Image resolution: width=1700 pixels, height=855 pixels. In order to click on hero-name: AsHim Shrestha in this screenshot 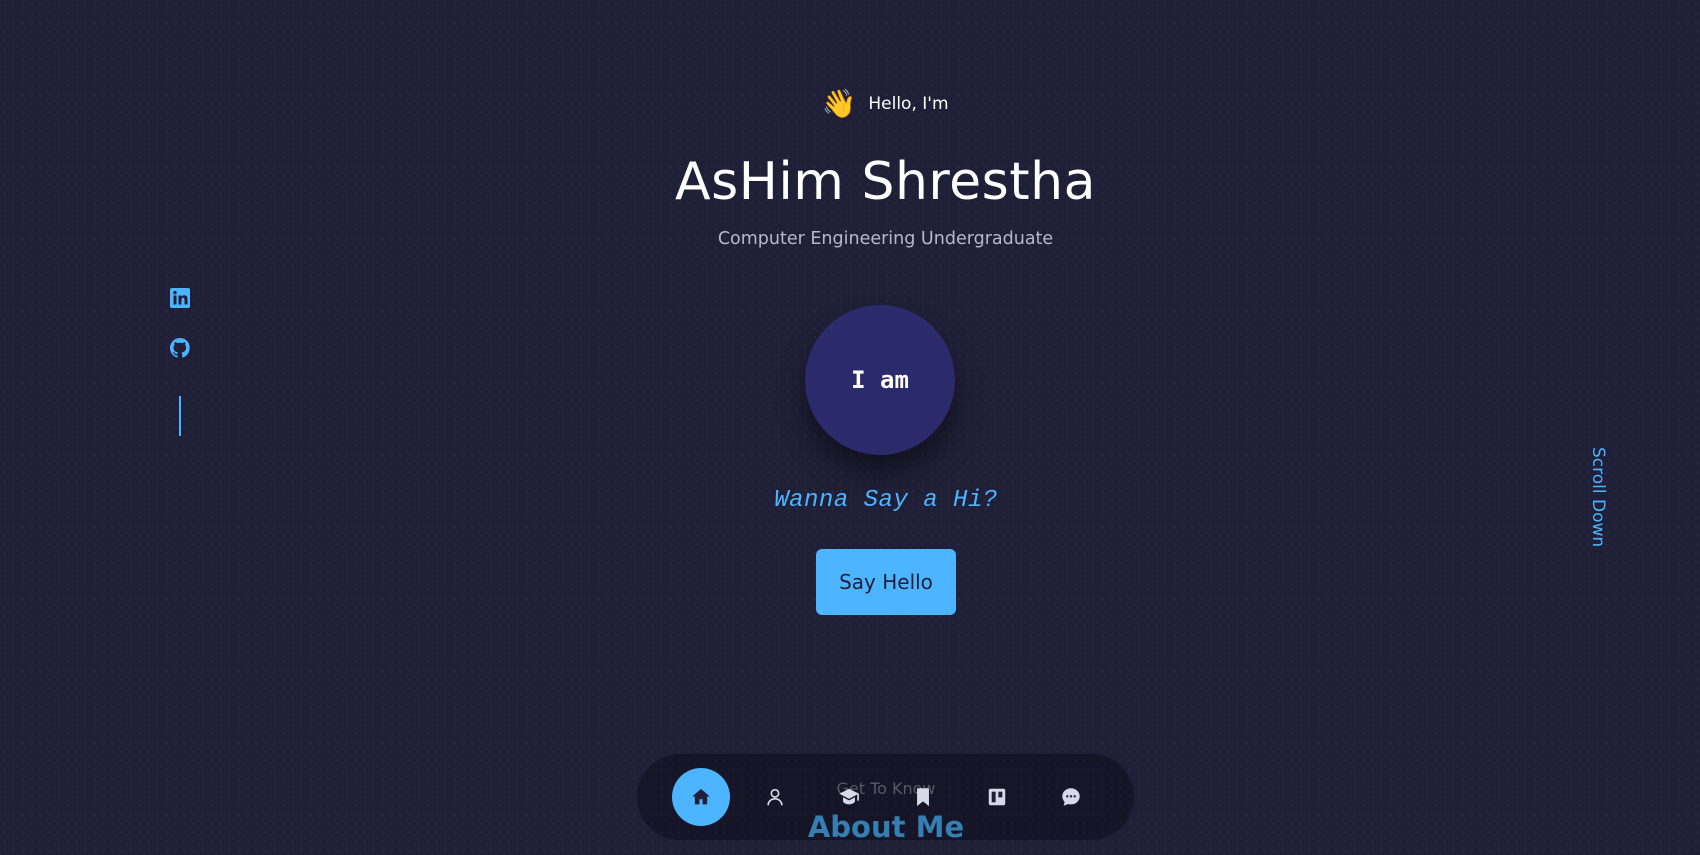, I will do `click(885, 182)`.